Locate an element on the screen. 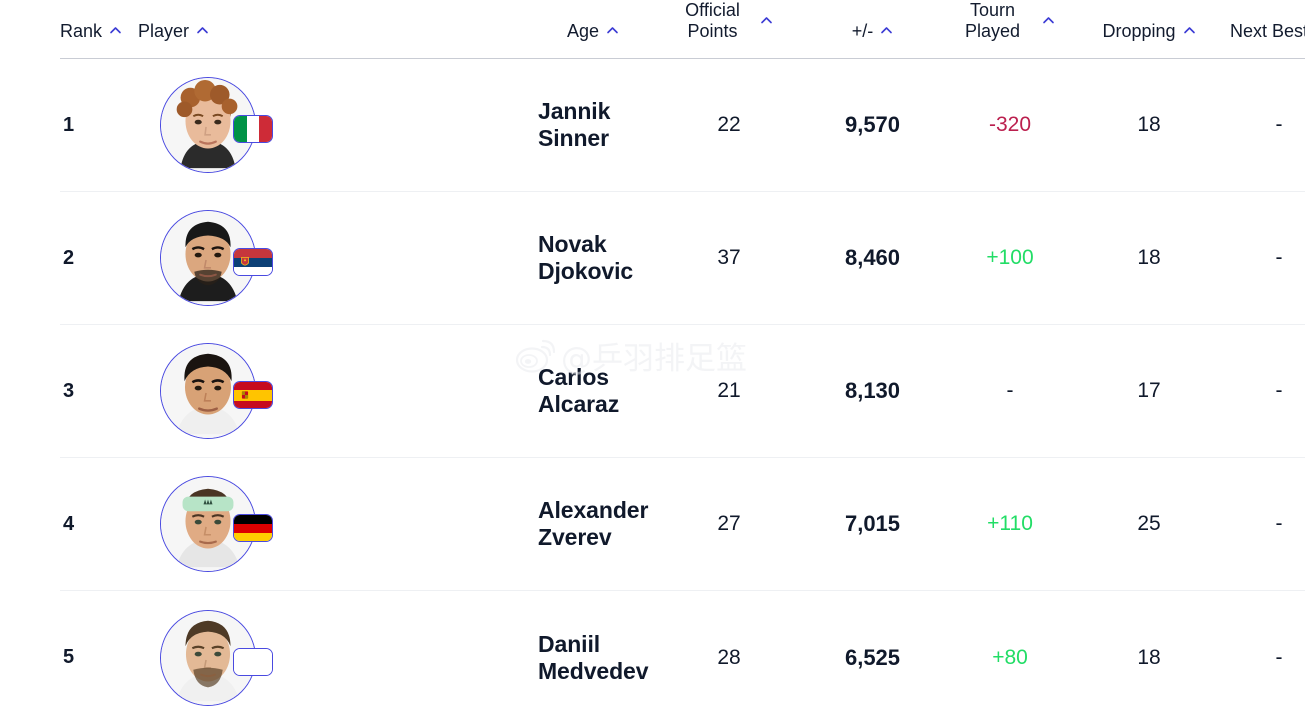 Image resolution: width=1305 pixels, height=719 pixels. cell-age: 21 is located at coordinates (729, 391).